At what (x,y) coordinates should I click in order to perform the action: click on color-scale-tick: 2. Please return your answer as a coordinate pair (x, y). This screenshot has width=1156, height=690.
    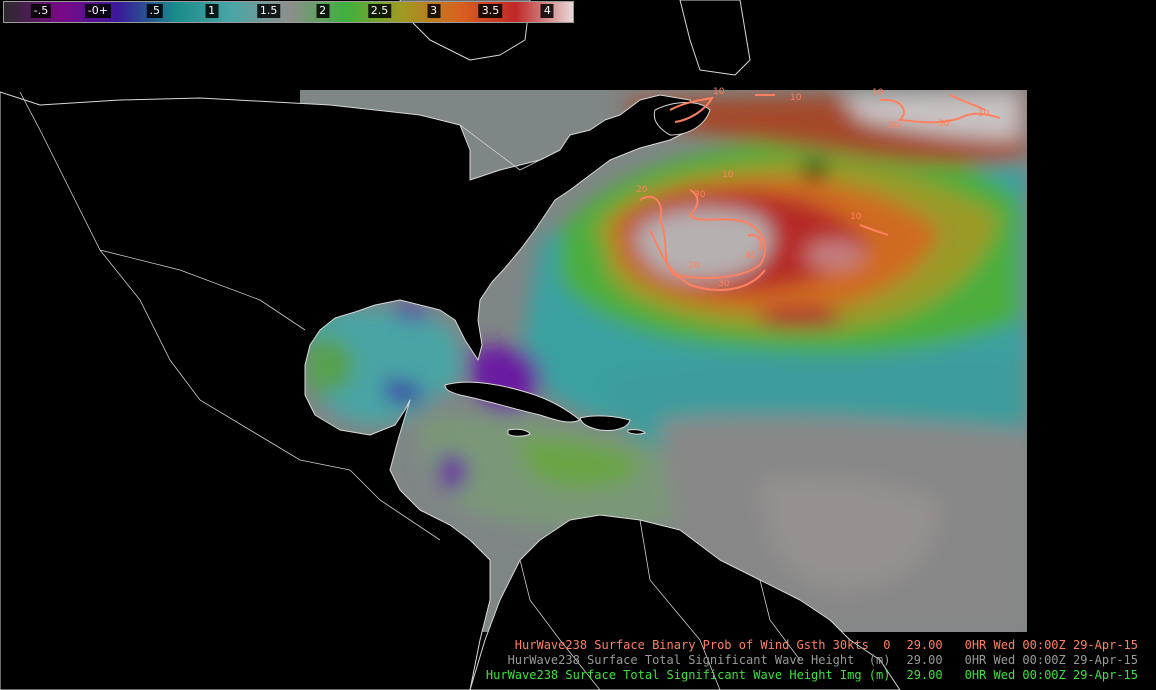
    Looking at the image, I should click on (323, 11).